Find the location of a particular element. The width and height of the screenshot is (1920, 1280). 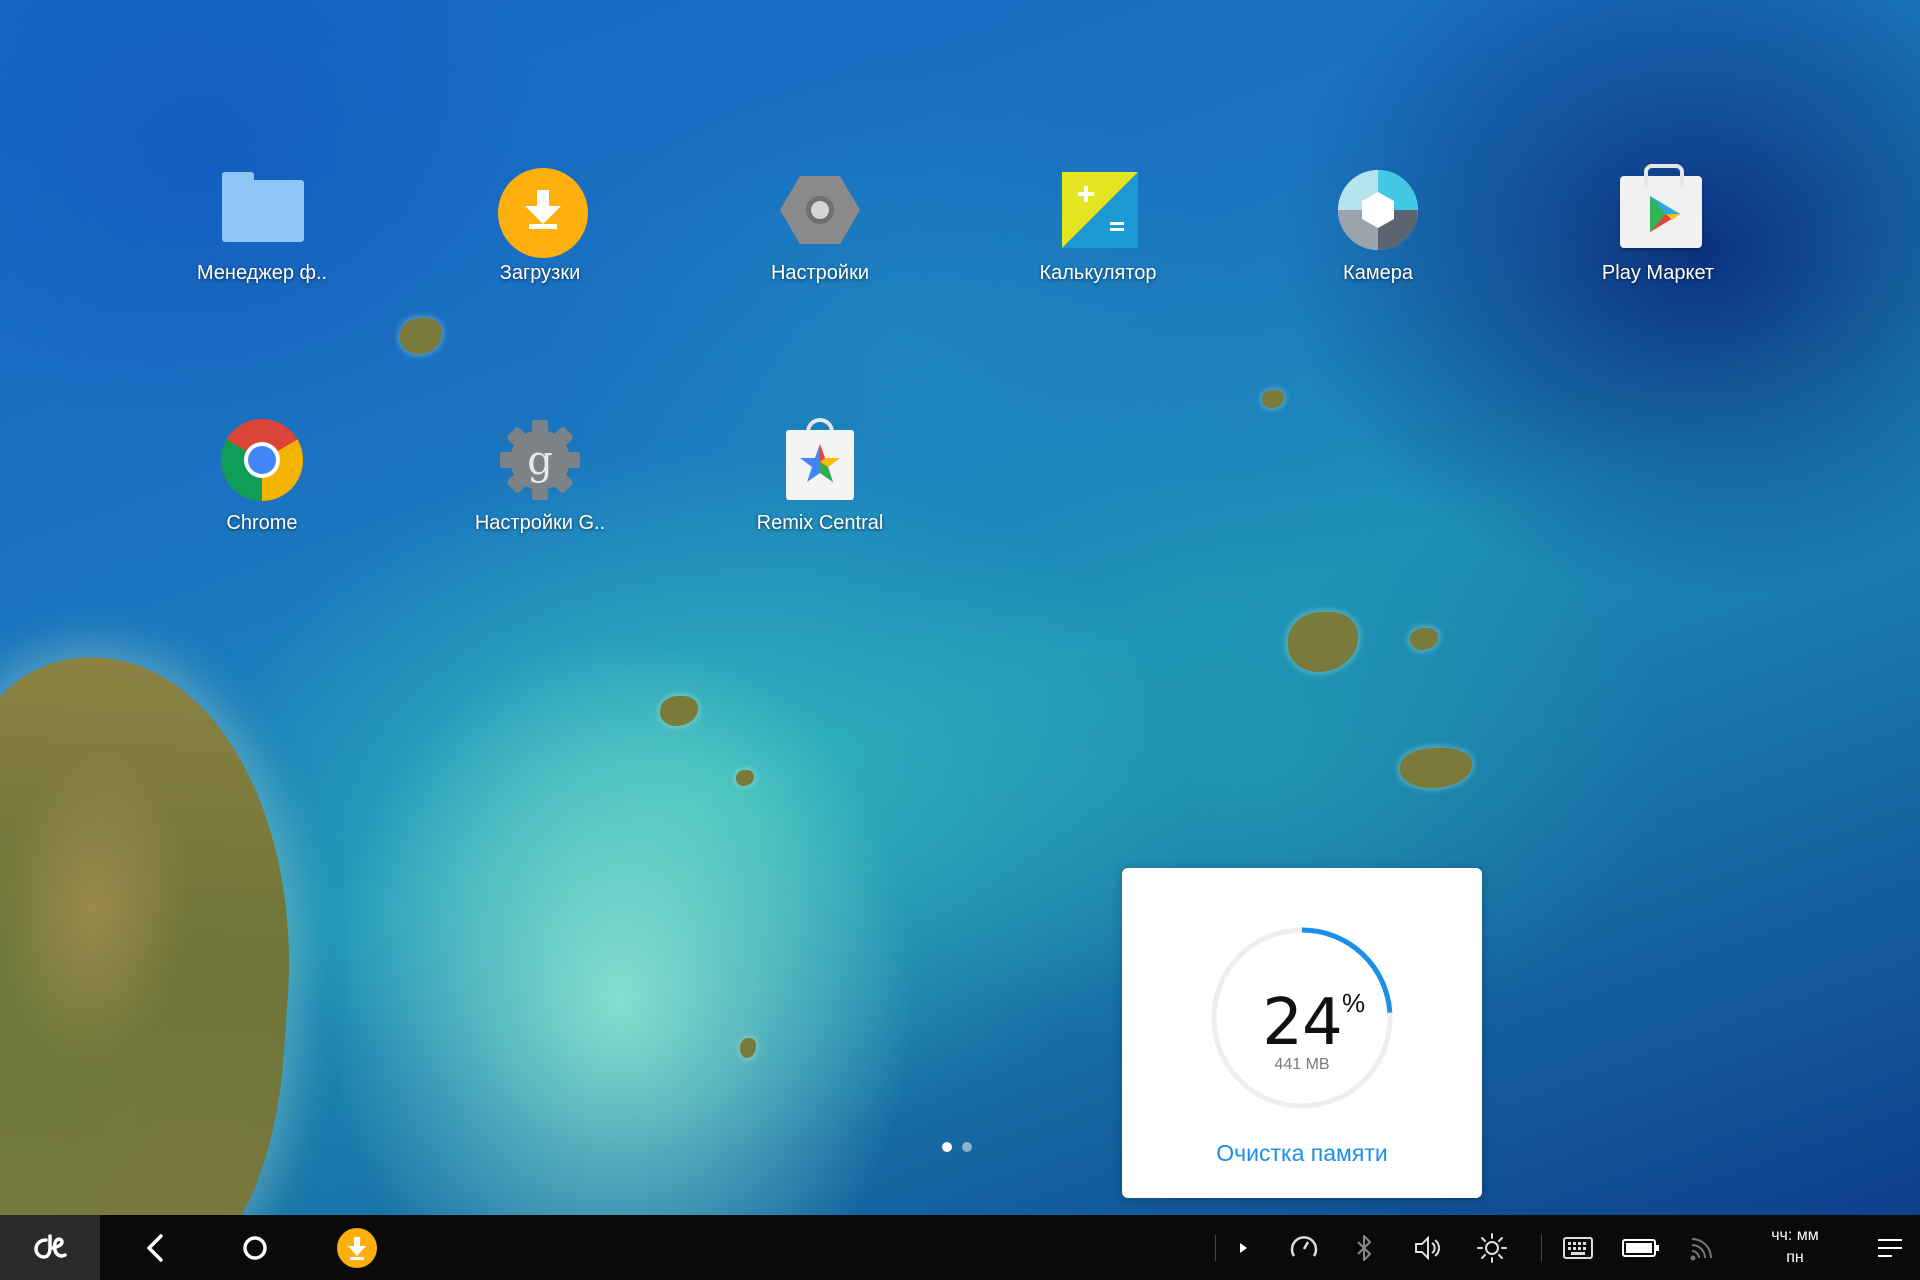

download-notification-icon is located at coordinates (357, 1247).